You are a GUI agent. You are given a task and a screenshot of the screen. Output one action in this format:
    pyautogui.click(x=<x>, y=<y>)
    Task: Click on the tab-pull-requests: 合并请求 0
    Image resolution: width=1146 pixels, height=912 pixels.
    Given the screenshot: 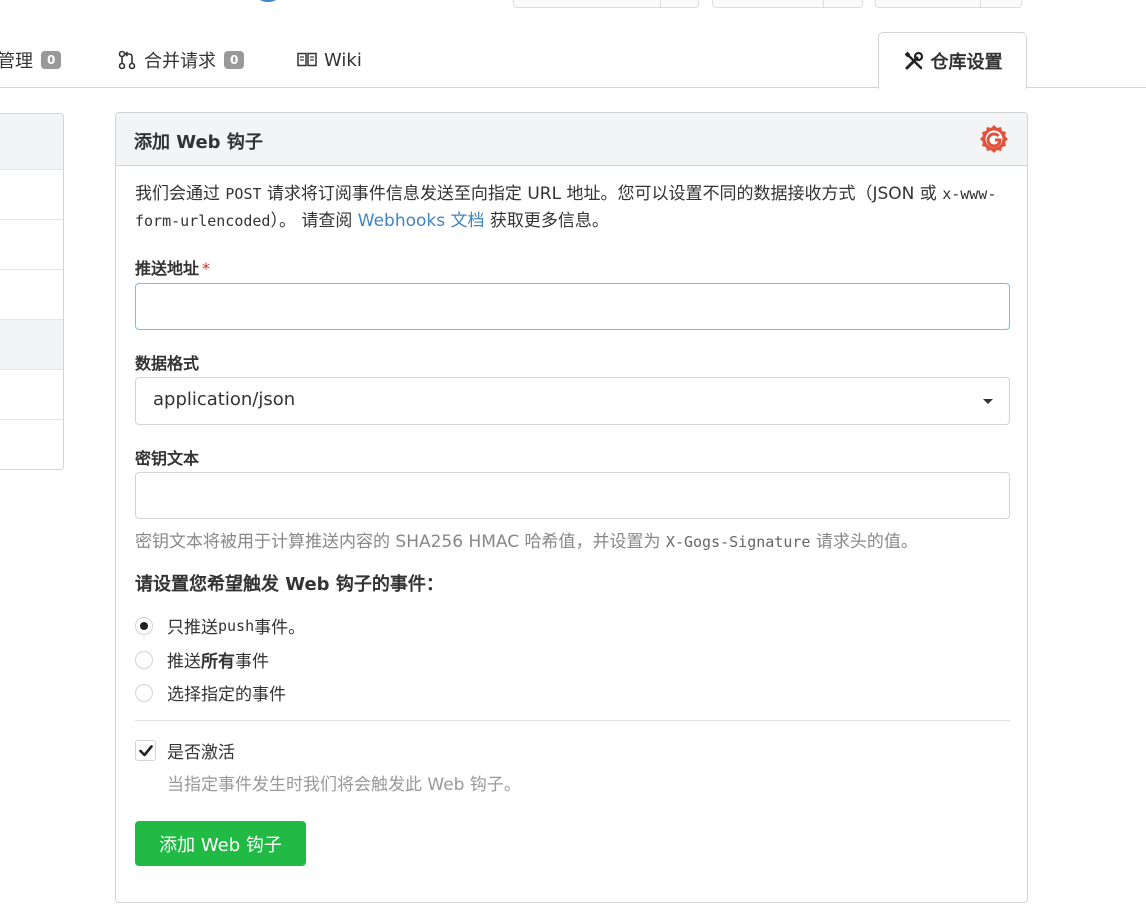 What is the action you would take?
    pyautogui.click(x=180, y=60)
    